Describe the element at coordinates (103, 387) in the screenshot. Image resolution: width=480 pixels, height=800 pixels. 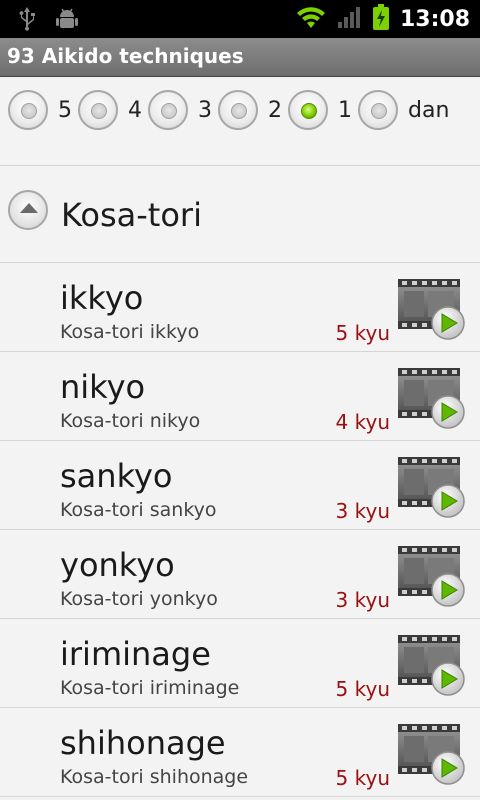
I see `technique-name: nikyo` at that location.